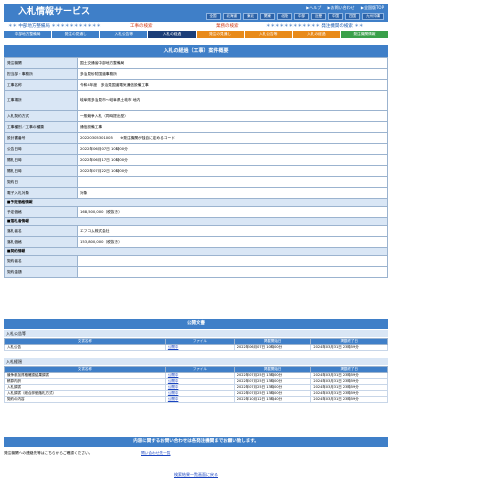  I want to click on detail-row: 予定価格 168,500,000（税抜き）, so click(196, 212).